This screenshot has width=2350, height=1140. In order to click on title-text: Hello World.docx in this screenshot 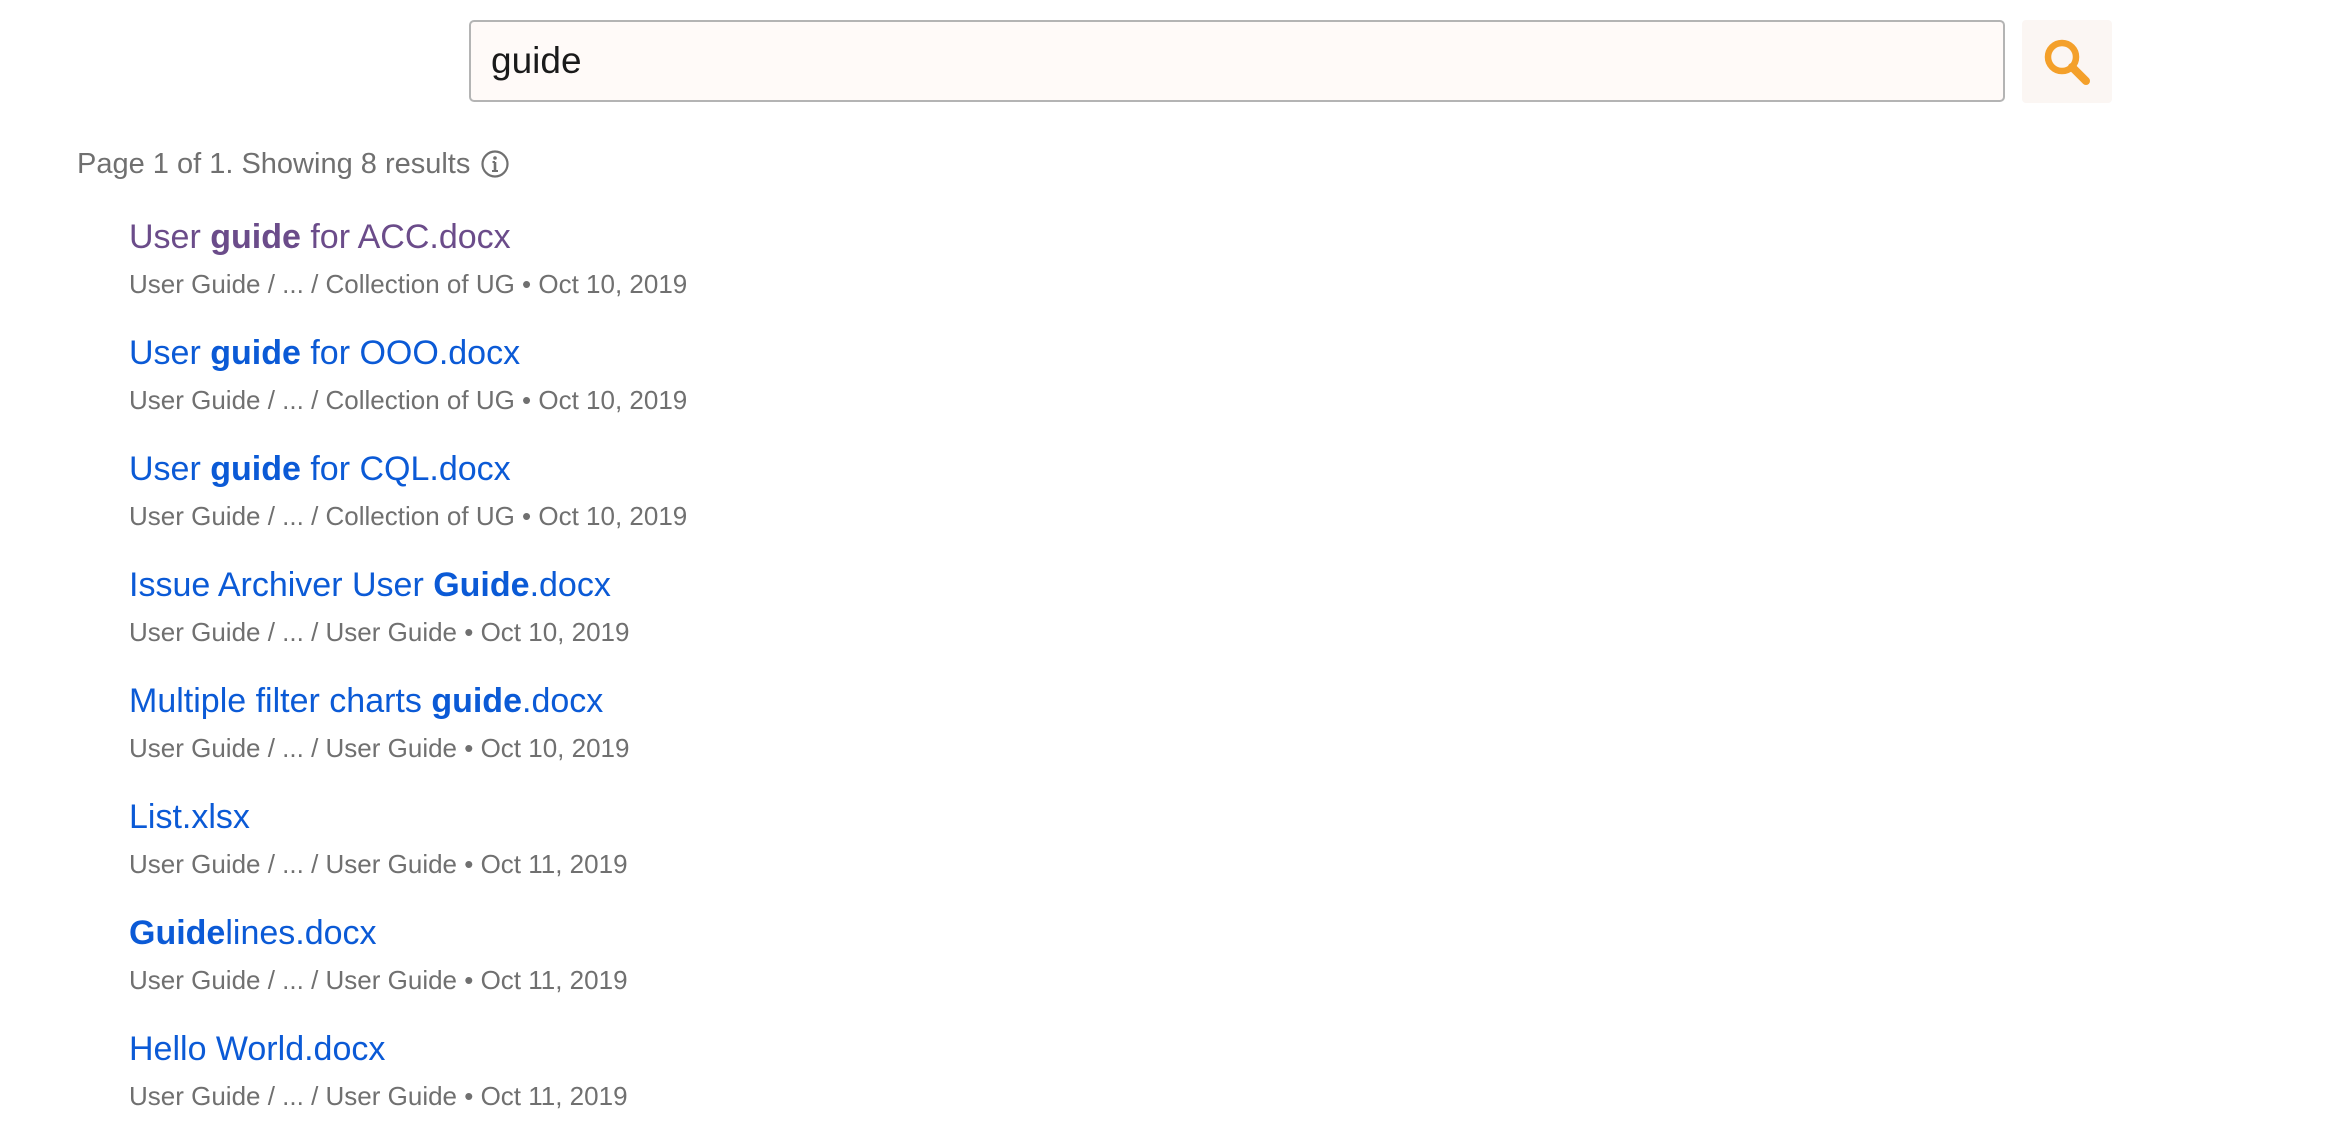, I will do `click(257, 1049)`.